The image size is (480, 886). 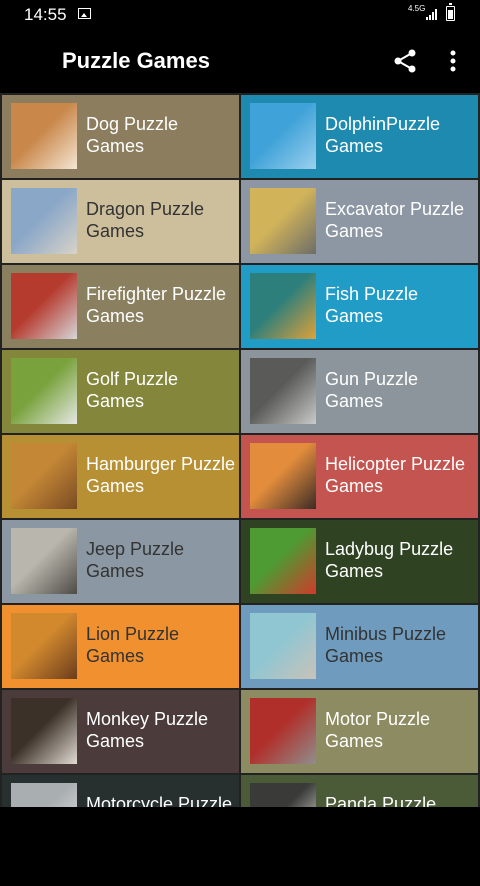 I want to click on signal-strength-icon, so click(x=433, y=14).